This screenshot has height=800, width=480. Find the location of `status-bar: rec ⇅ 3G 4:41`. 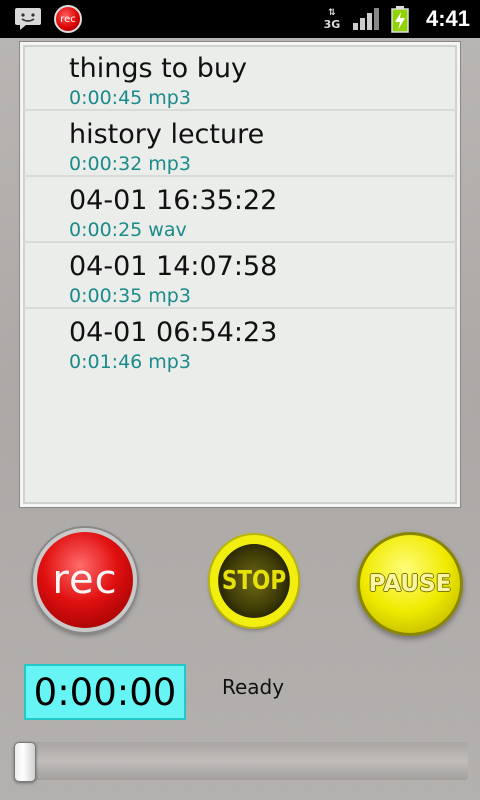

status-bar: rec ⇅ 3G 4:41 is located at coordinates (240, 19).